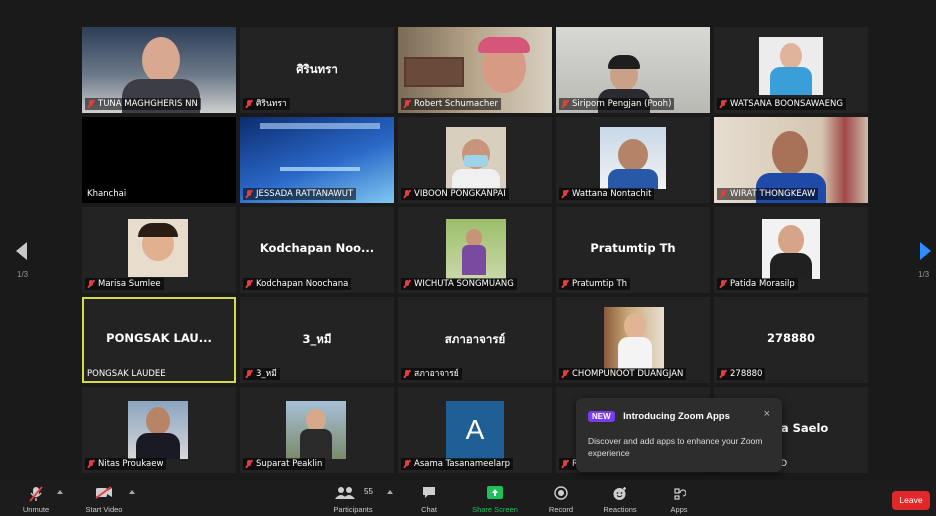 The image size is (936, 516). Describe the element at coordinates (633, 250) in the screenshot. I see `video-tile: Pratumtip Th Pratumtip Th` at that location.